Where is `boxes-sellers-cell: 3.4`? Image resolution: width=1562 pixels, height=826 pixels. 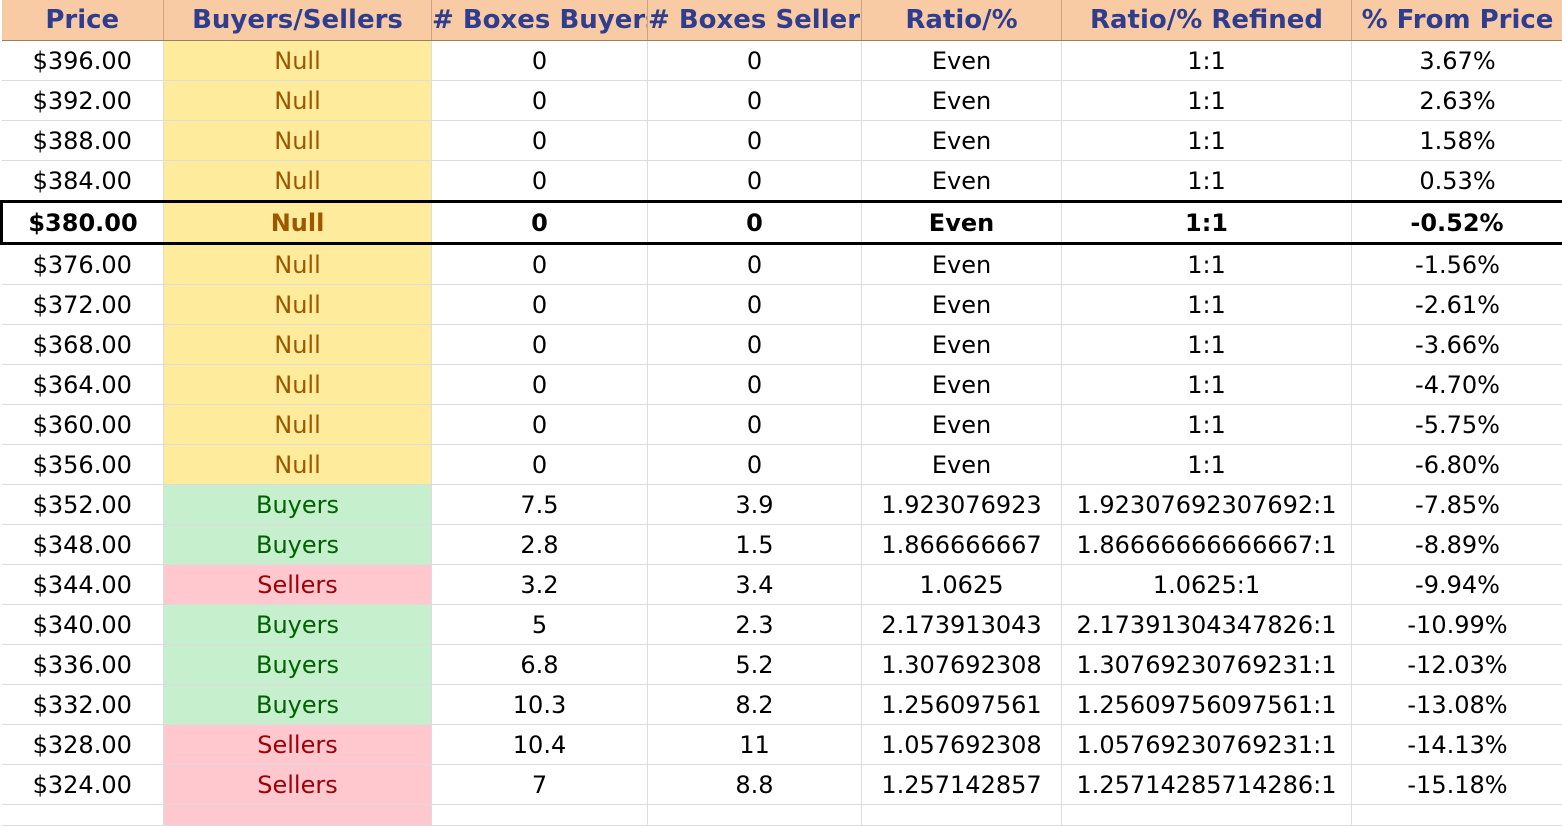
boxes-sellers-cell: 3.4 is located at coordinates (755, 585).